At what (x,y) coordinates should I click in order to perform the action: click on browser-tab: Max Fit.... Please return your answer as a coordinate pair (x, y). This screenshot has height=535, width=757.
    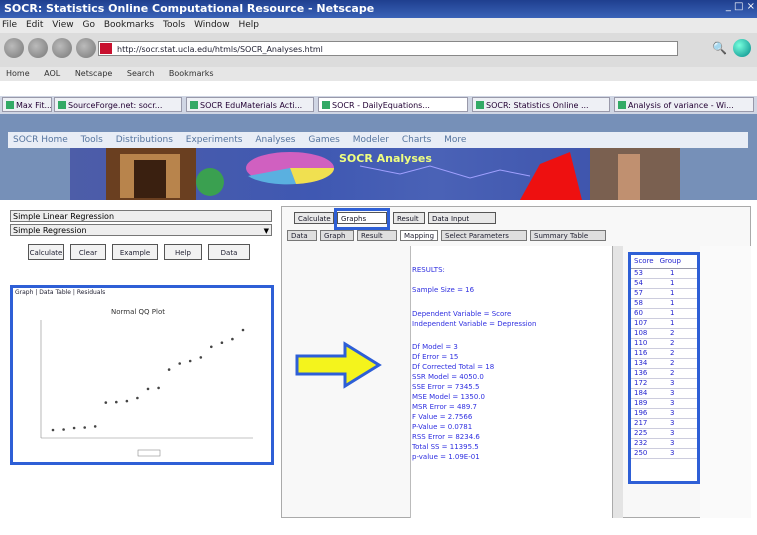
    Looking at the image, I should click on (27, 104).